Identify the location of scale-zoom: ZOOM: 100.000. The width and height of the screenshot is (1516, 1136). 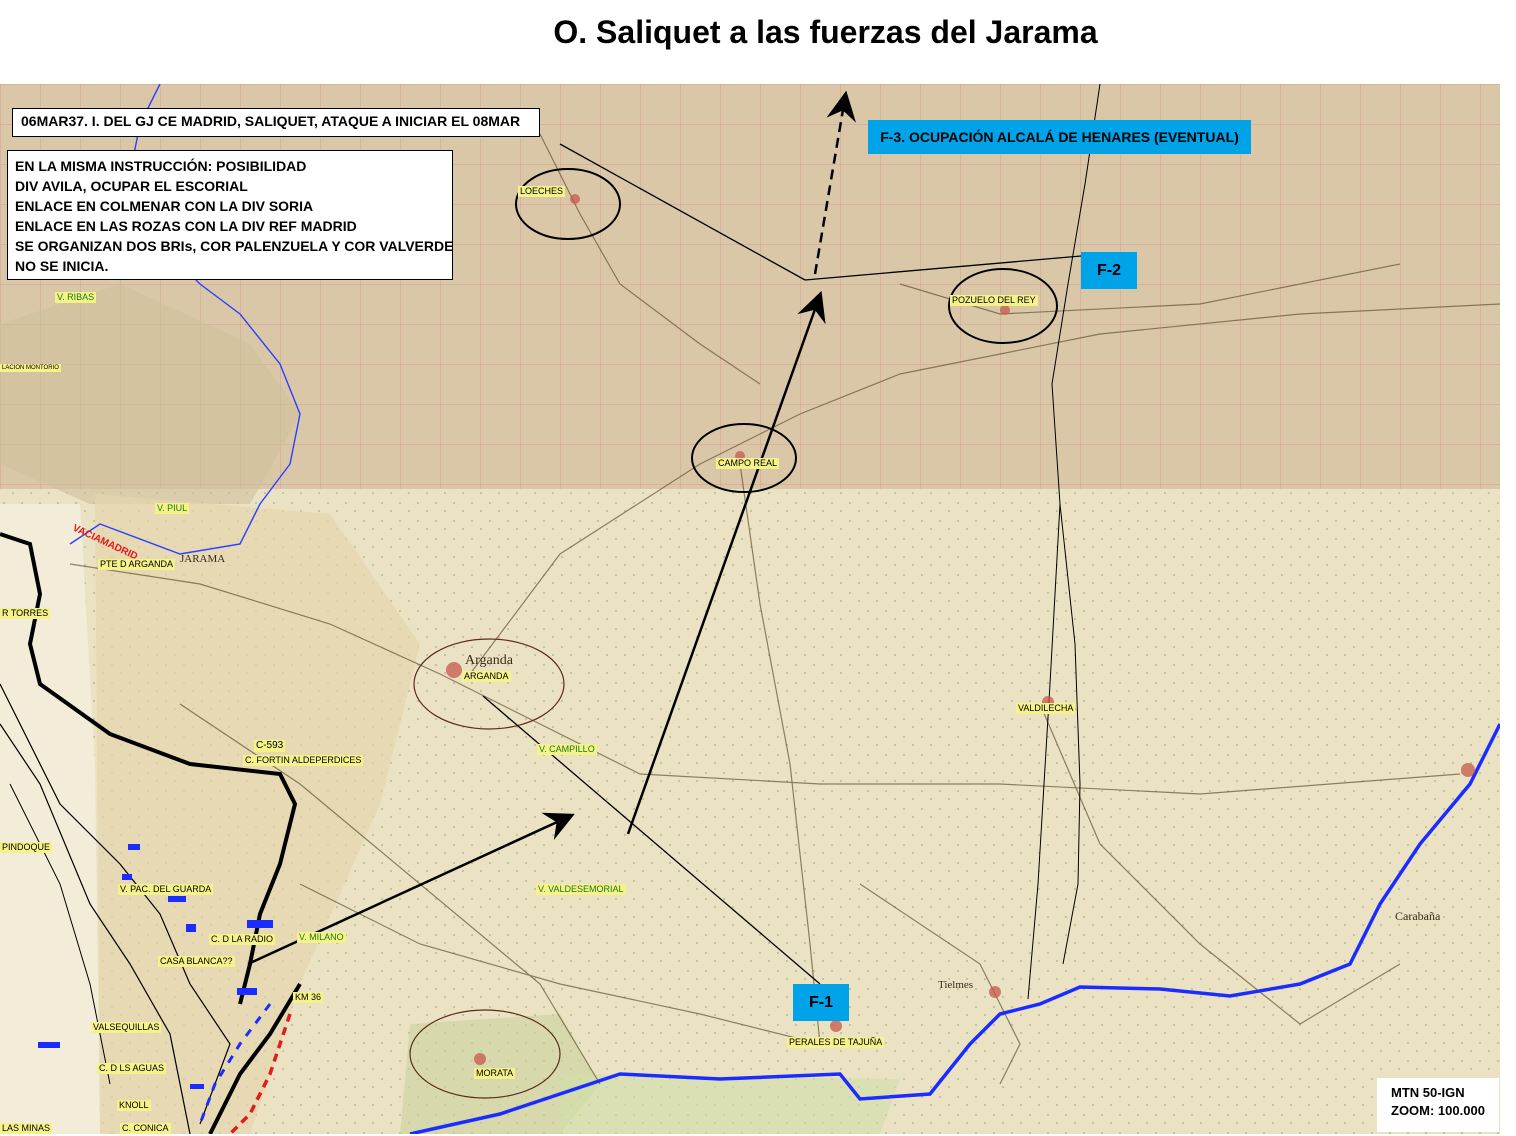
(1438, 1110).